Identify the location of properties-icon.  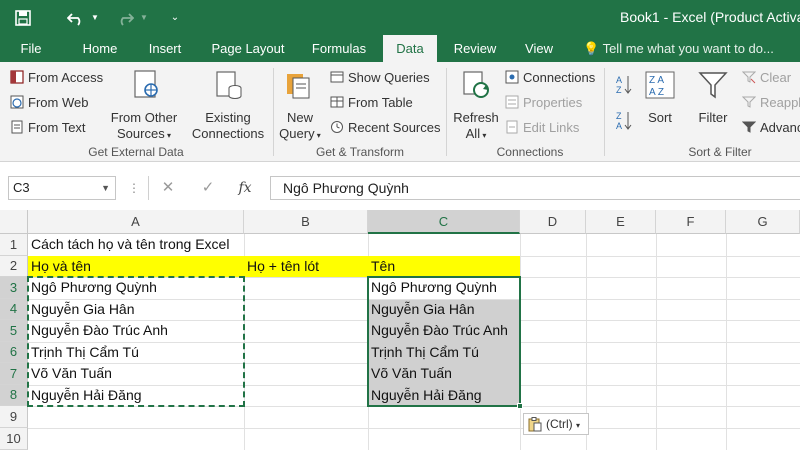
(512, 102).